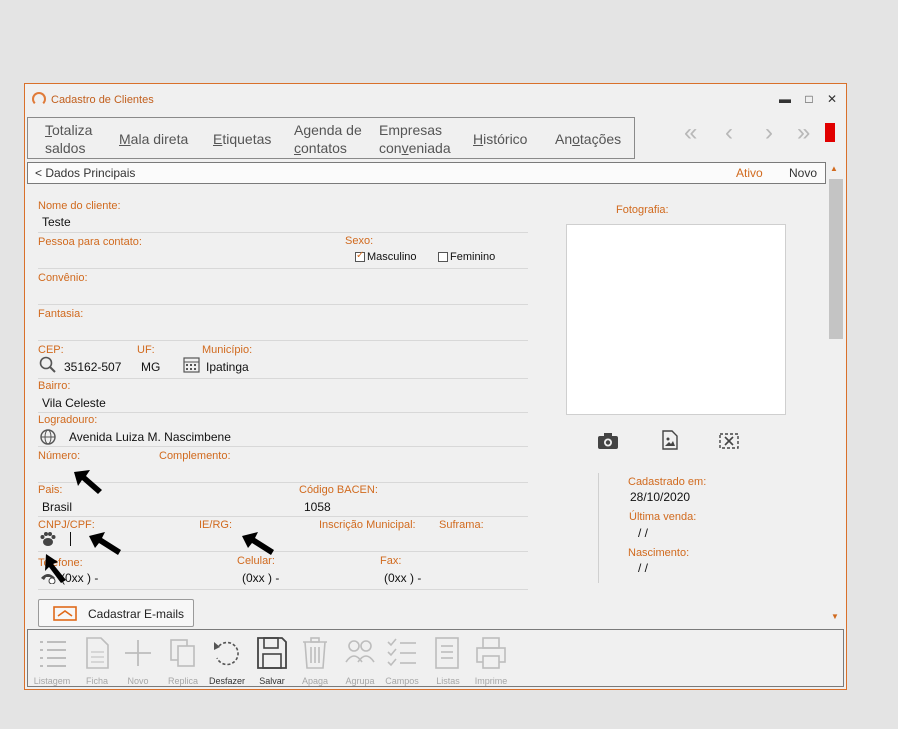  What do you see at coordinates (79, 206) in the screenshot?
I see `nome-label: Nome do cliente:` at bounding box center [79, 206].